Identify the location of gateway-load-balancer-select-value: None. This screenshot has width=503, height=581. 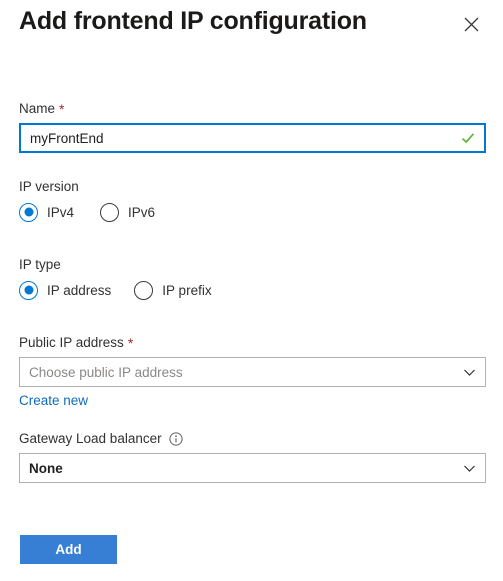
(46, 468).